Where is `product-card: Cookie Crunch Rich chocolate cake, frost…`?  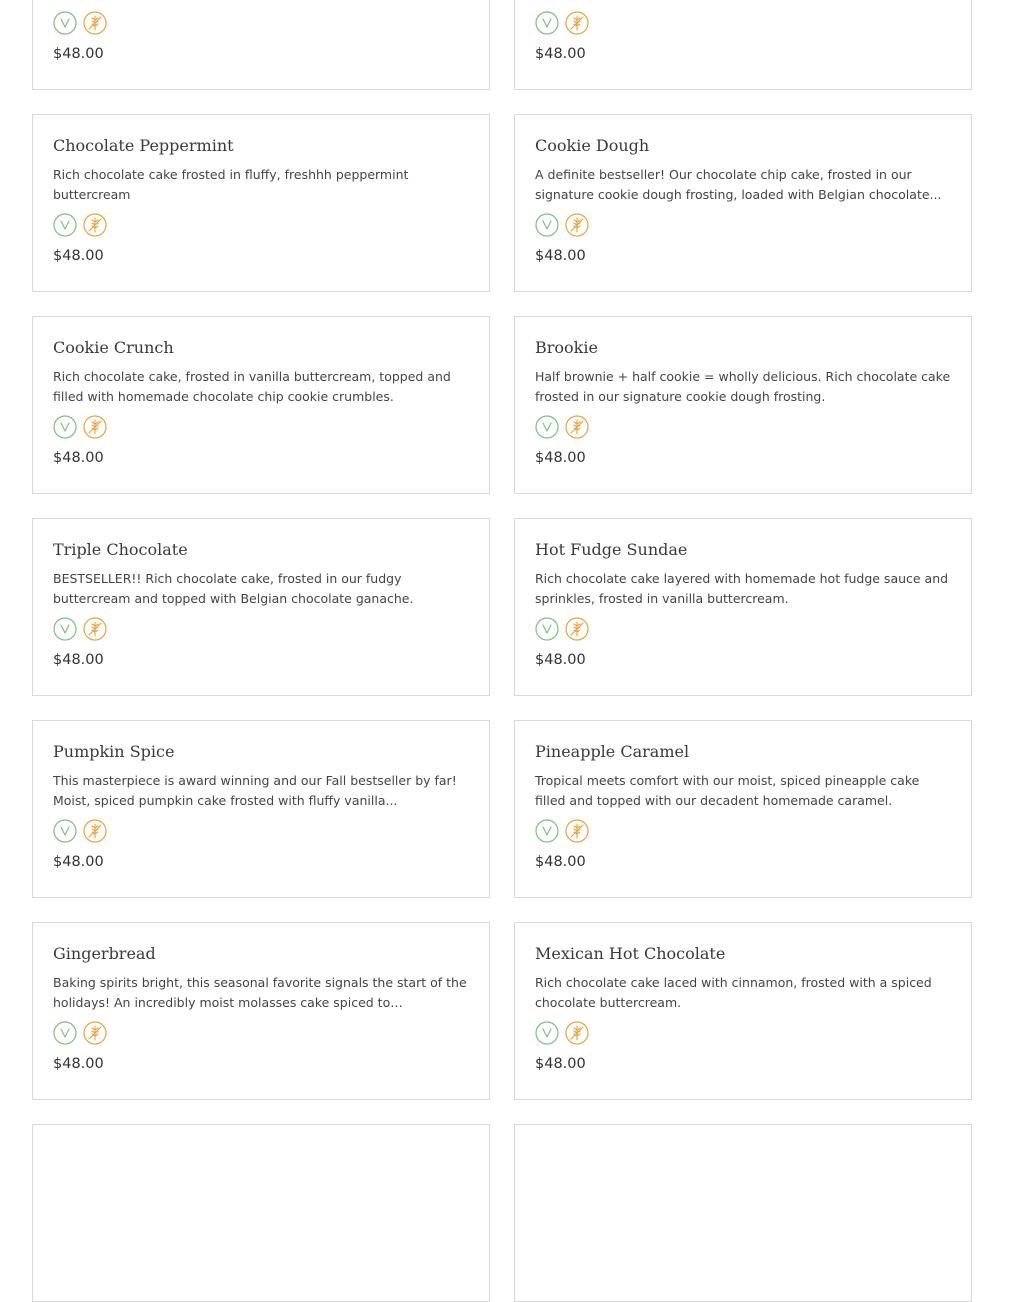 product-card: Cookie Crunch Rich chocolate cake, frost… is located at coordinates (261, 405).